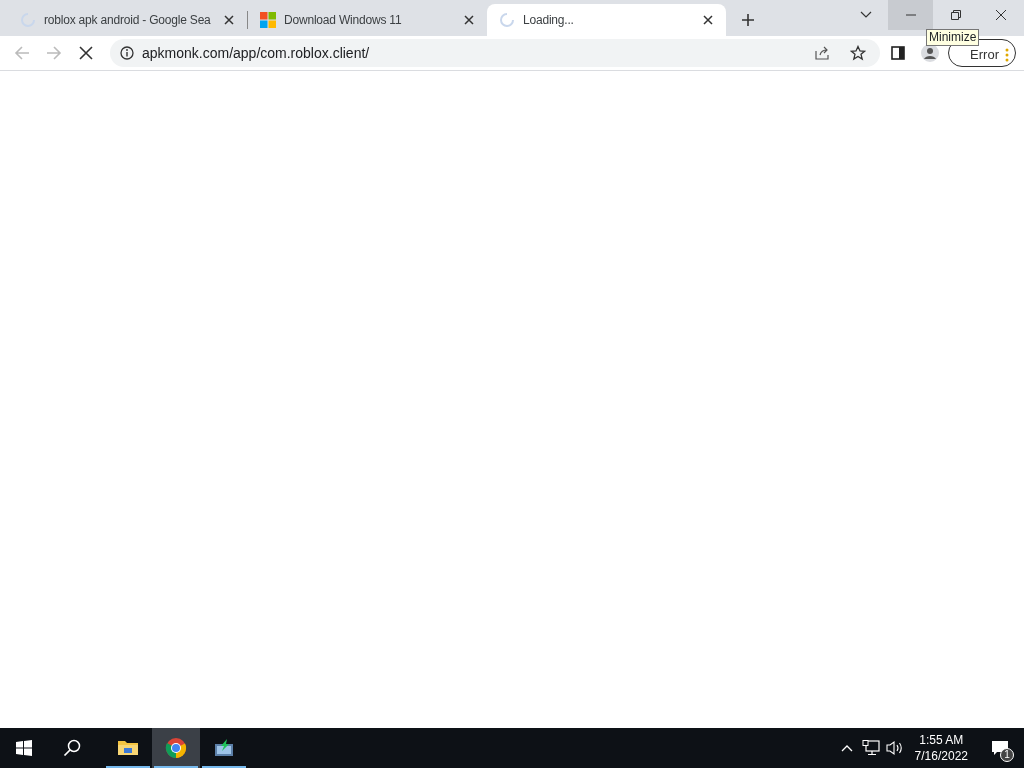  What do you see at coordinates (1007, 755) in the screenshot?
I see `notification-count: 1` at bounding box center [1007, 755].